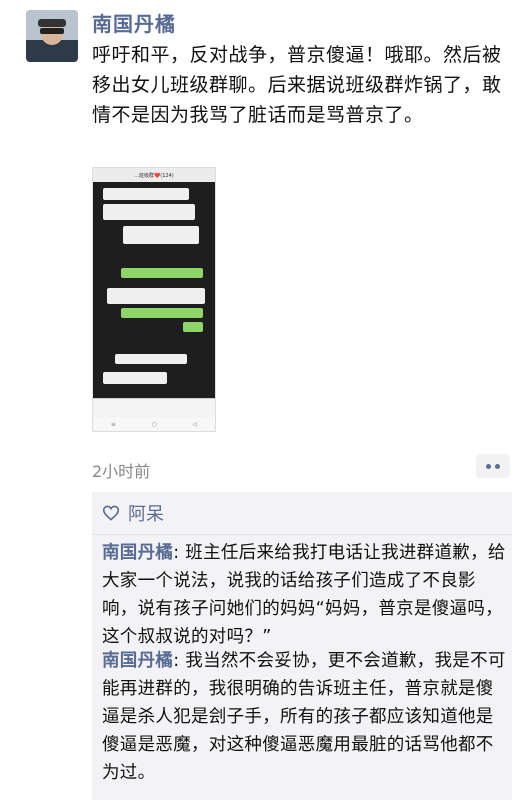 The width and height of the screenshot is (524, 800). What do you see at coordinates (195, 424) in the screenshot?
I see `nav-back-icon: ◁` at bounding box center [195, 424].